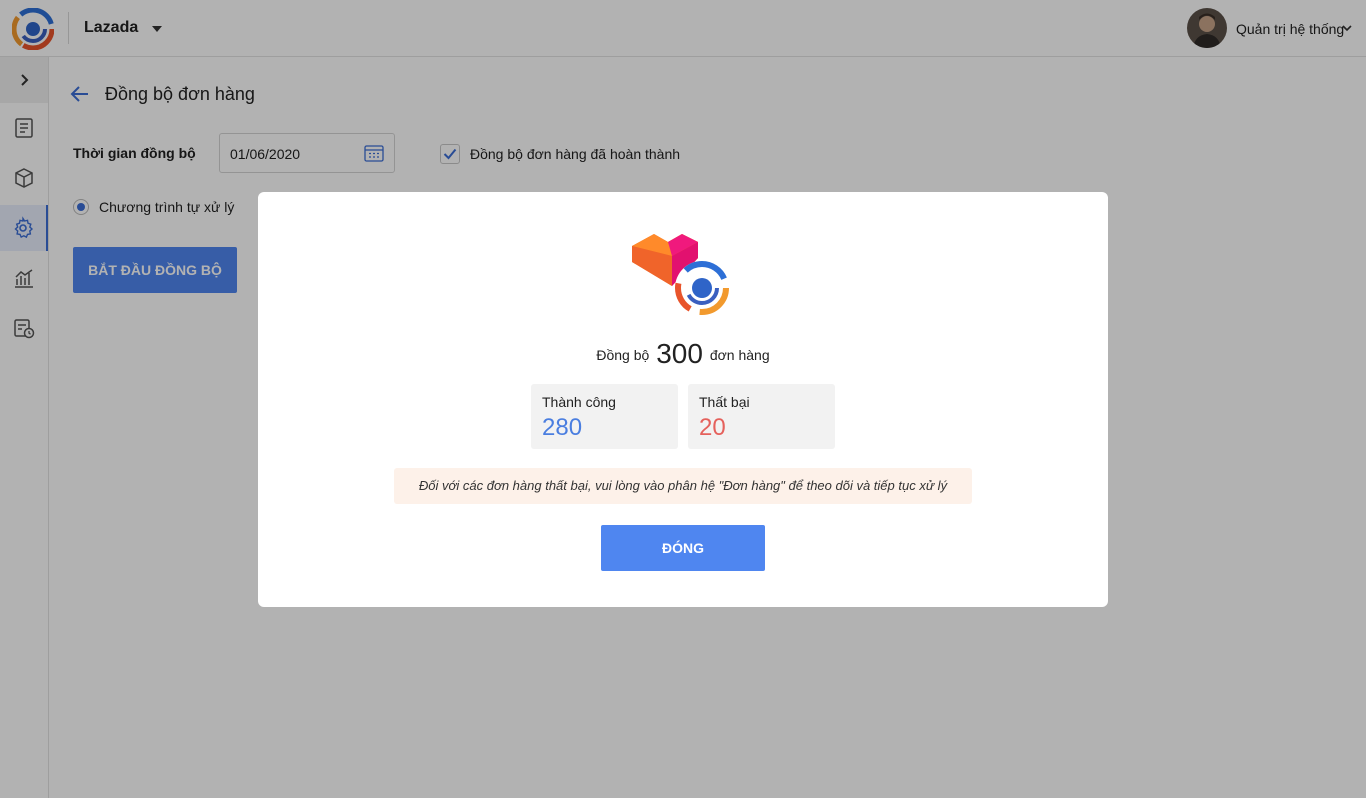 The height and width of the screenshot is (798, 1366). What do you see at coordinates (623, 355) in the screenshot?
I see `summary-prefix: Đồng bộ` at bounding box center [623, 355].